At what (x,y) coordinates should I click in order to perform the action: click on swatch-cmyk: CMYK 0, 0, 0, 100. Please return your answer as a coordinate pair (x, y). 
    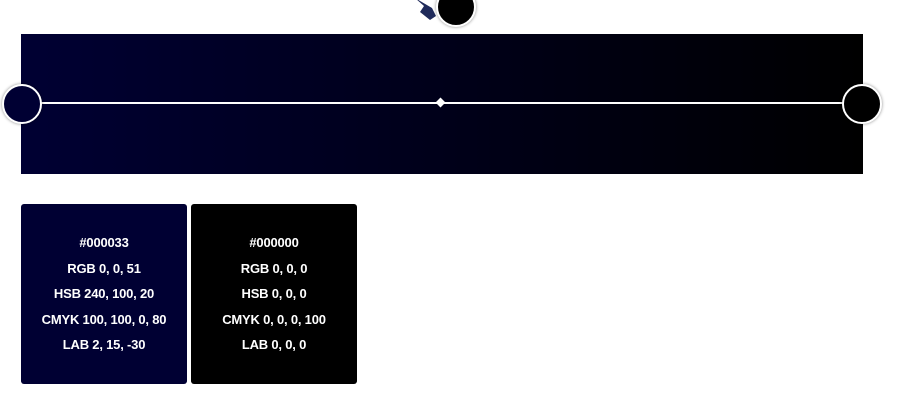
    Looking at the image, I should click on (274, 319).